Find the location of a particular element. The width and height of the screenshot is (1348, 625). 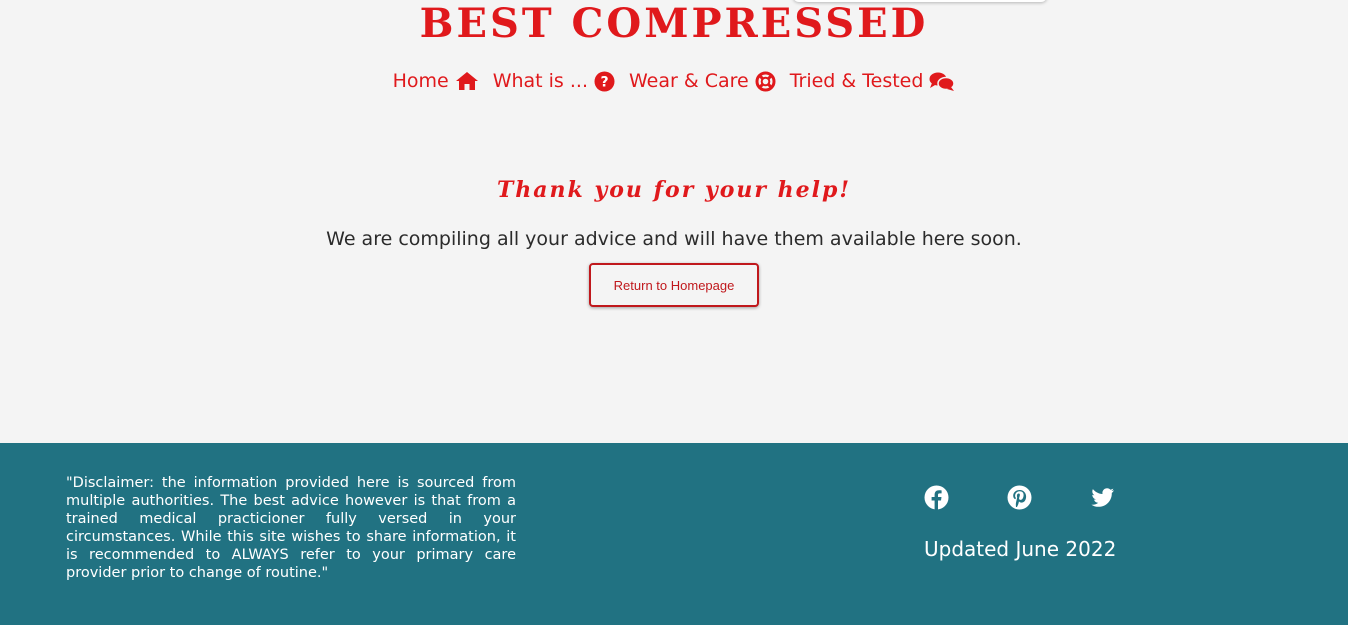

social-links is located at coordinates (1019, 497).